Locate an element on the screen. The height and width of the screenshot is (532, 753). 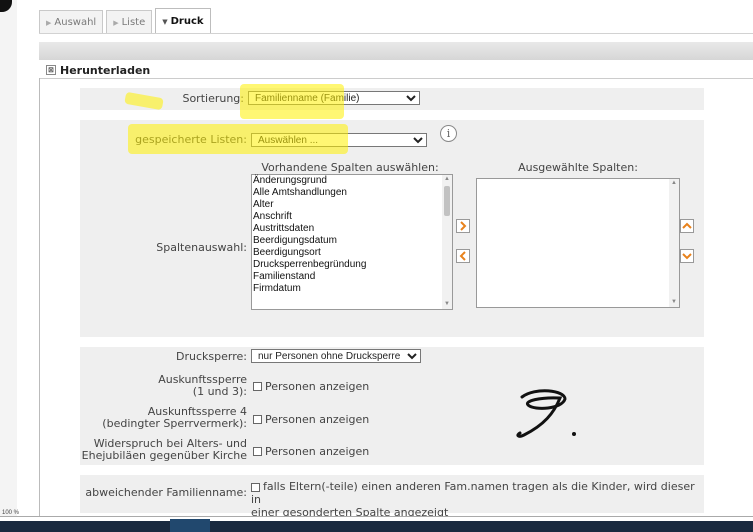
chevron-left-icon is located at coordinates (462, 256).